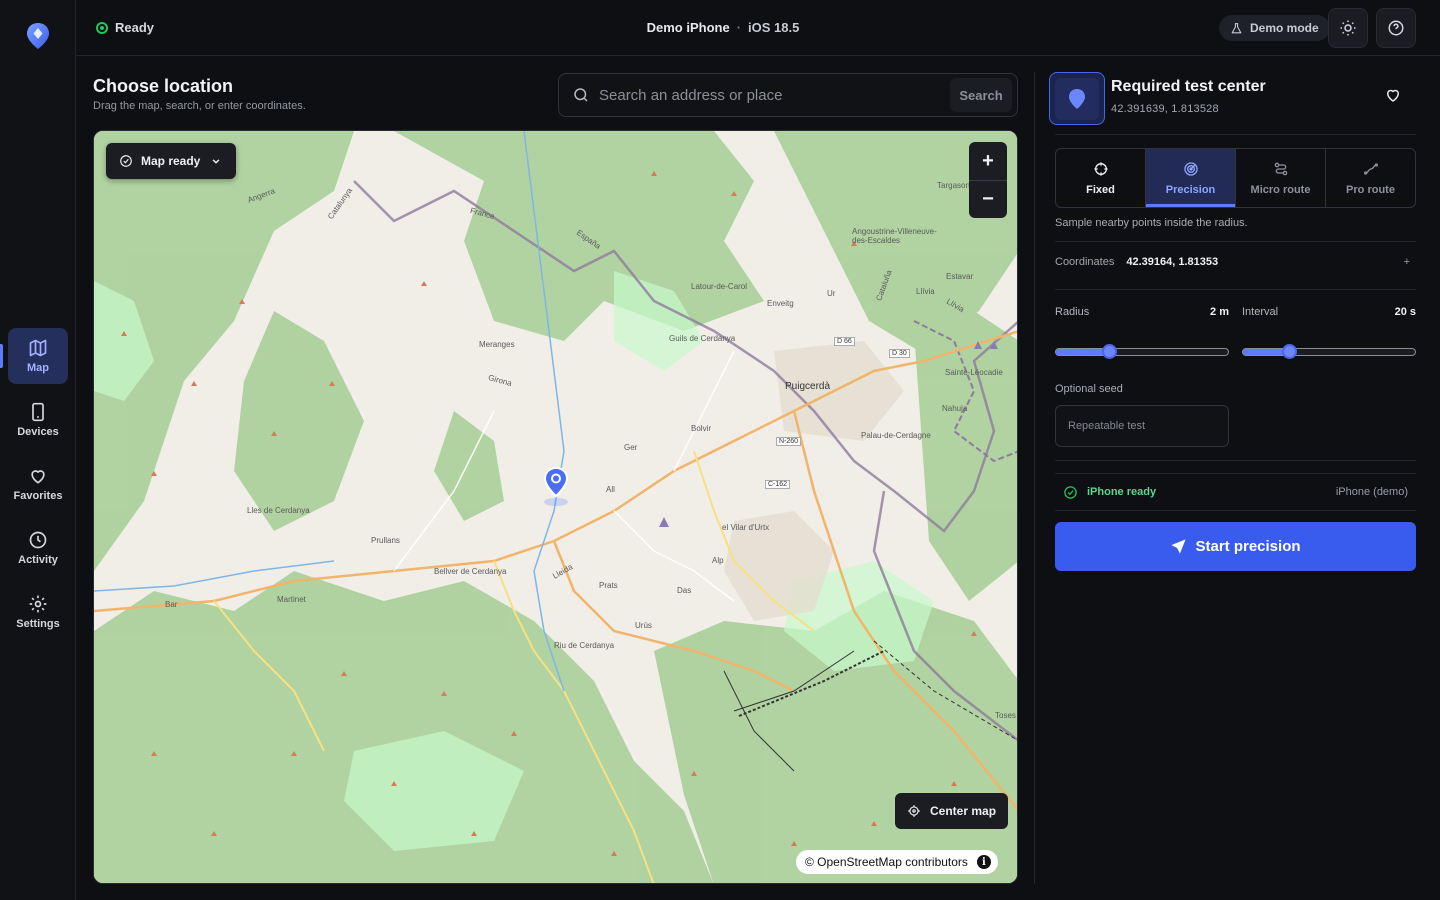 This screenshot has height=900, width=1440. Describe the element at coordinates (216, 161) in the screenshot. I see `chevron-down-icon` at that location.